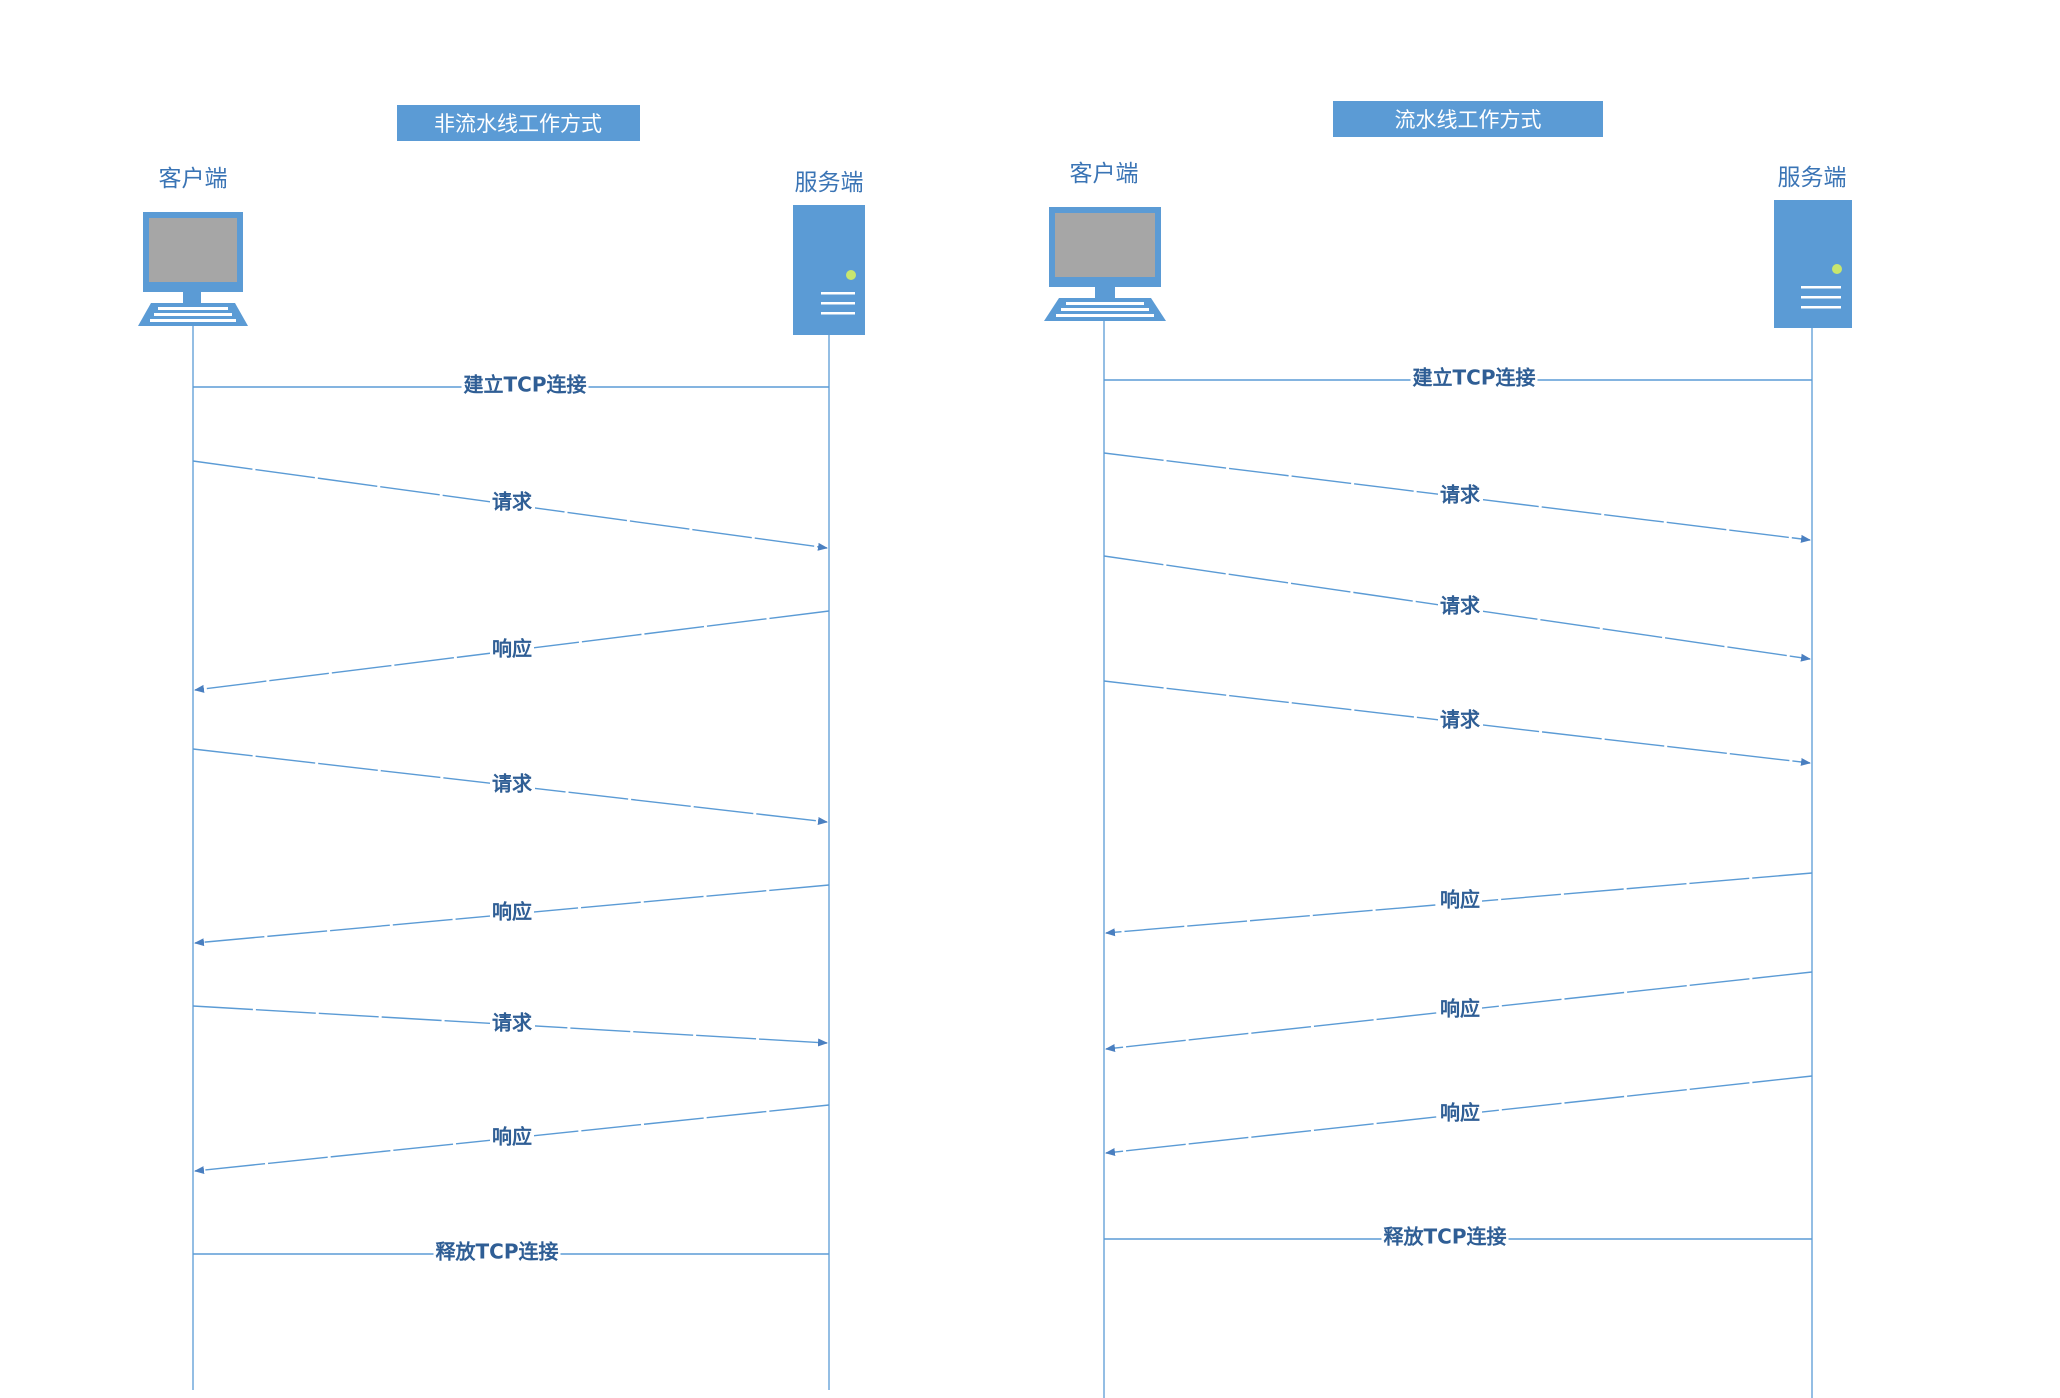 The width and height of the screenshot is (2060, 1398). I want to click on left-teardown-label: 释放TCP连接, so click(497, 1252).